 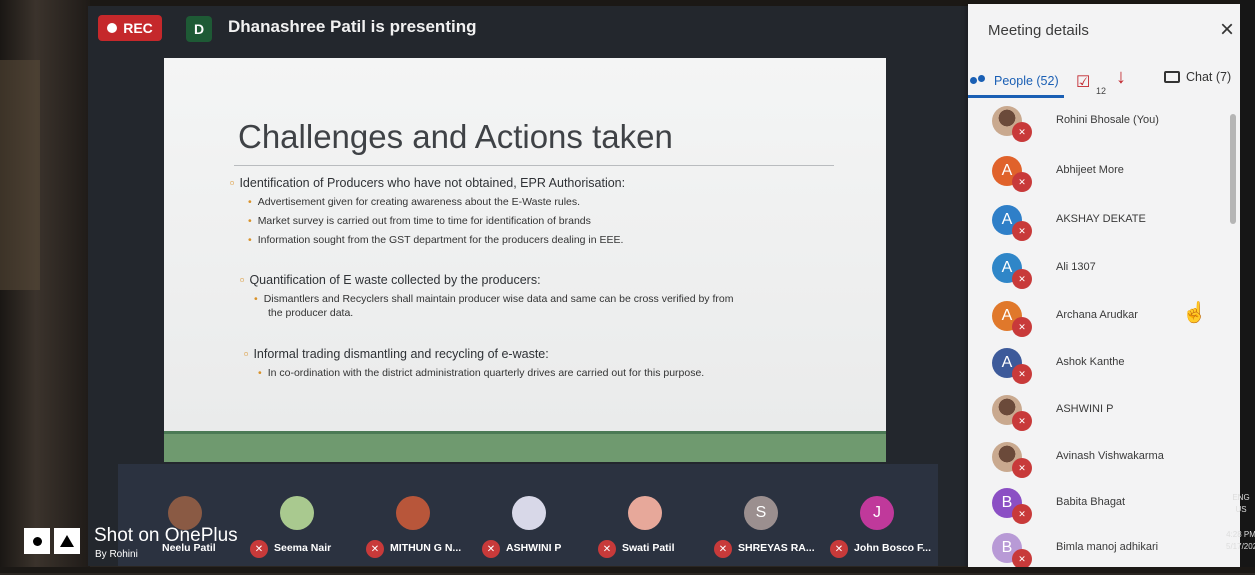 I want to click on participant-avatar: S, so click(x=761, y=513).